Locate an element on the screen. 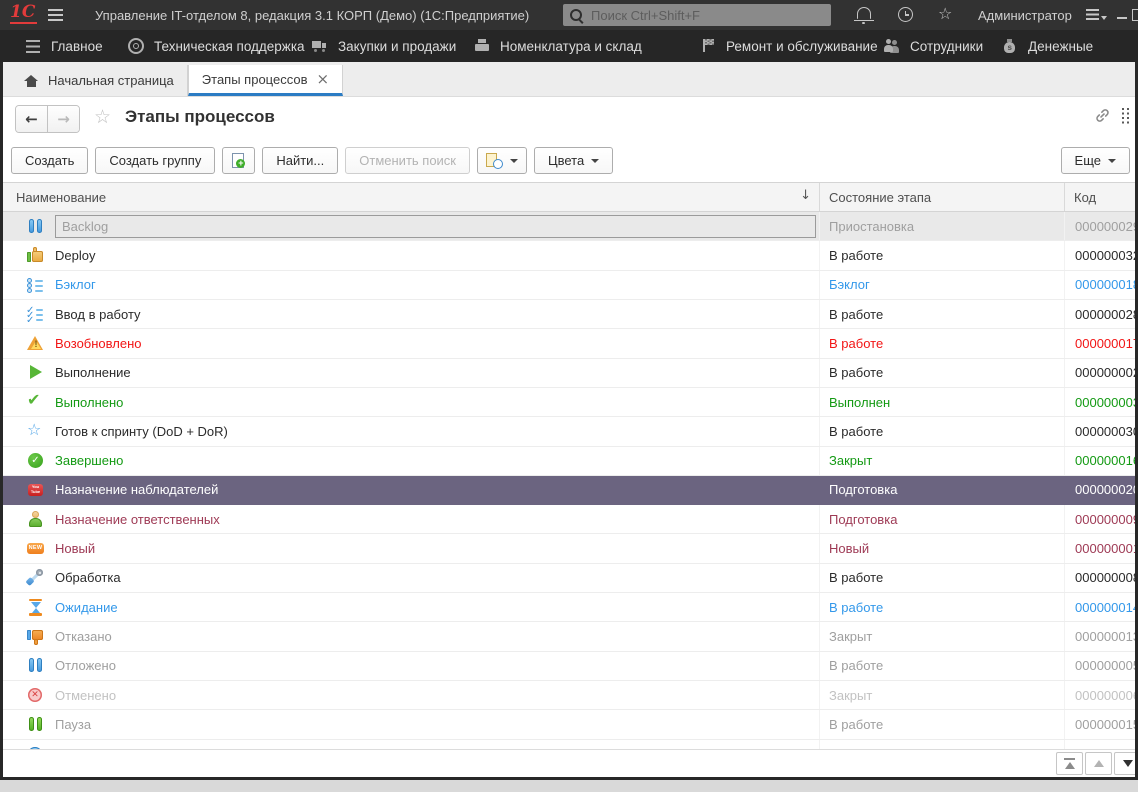  cell-code: 000000003 is located at coordinates (1100, 402).